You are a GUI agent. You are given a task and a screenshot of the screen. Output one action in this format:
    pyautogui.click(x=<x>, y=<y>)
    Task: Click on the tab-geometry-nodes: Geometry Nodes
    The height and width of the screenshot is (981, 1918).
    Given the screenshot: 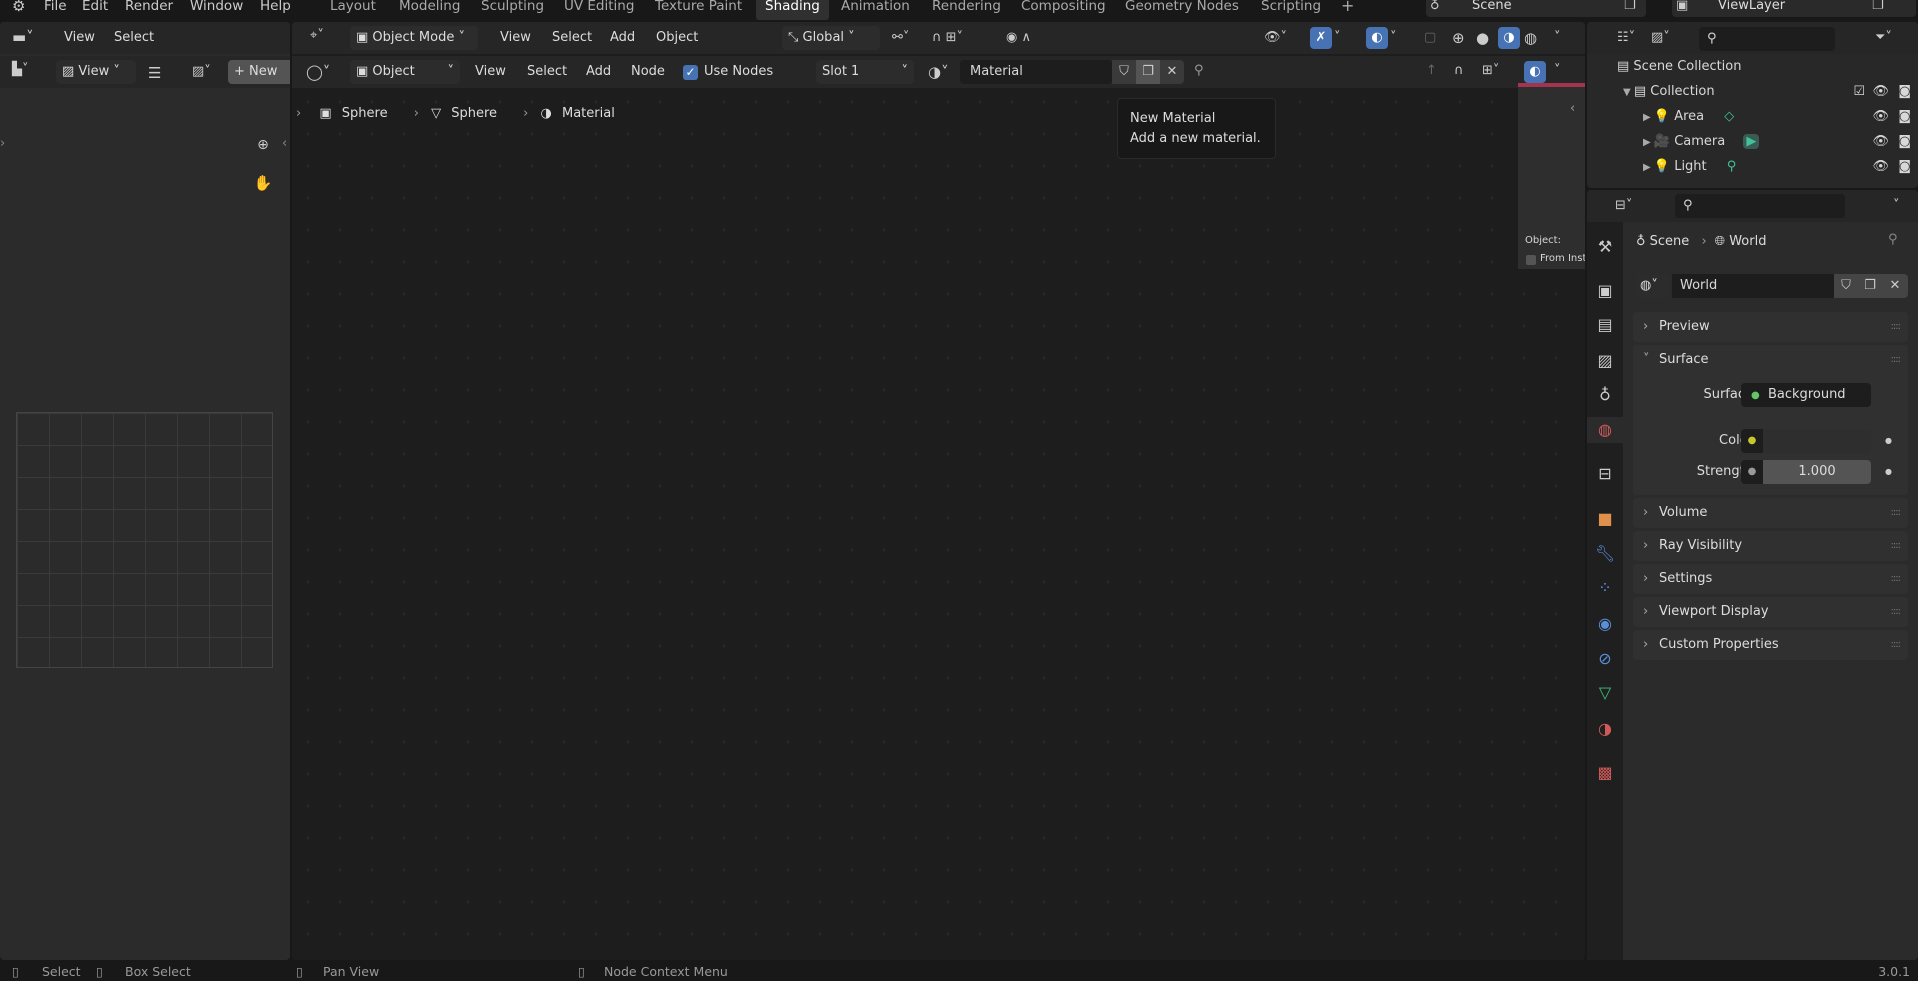 What is the action you would take?
    pyautogui.click(x=1182, y=10)
    